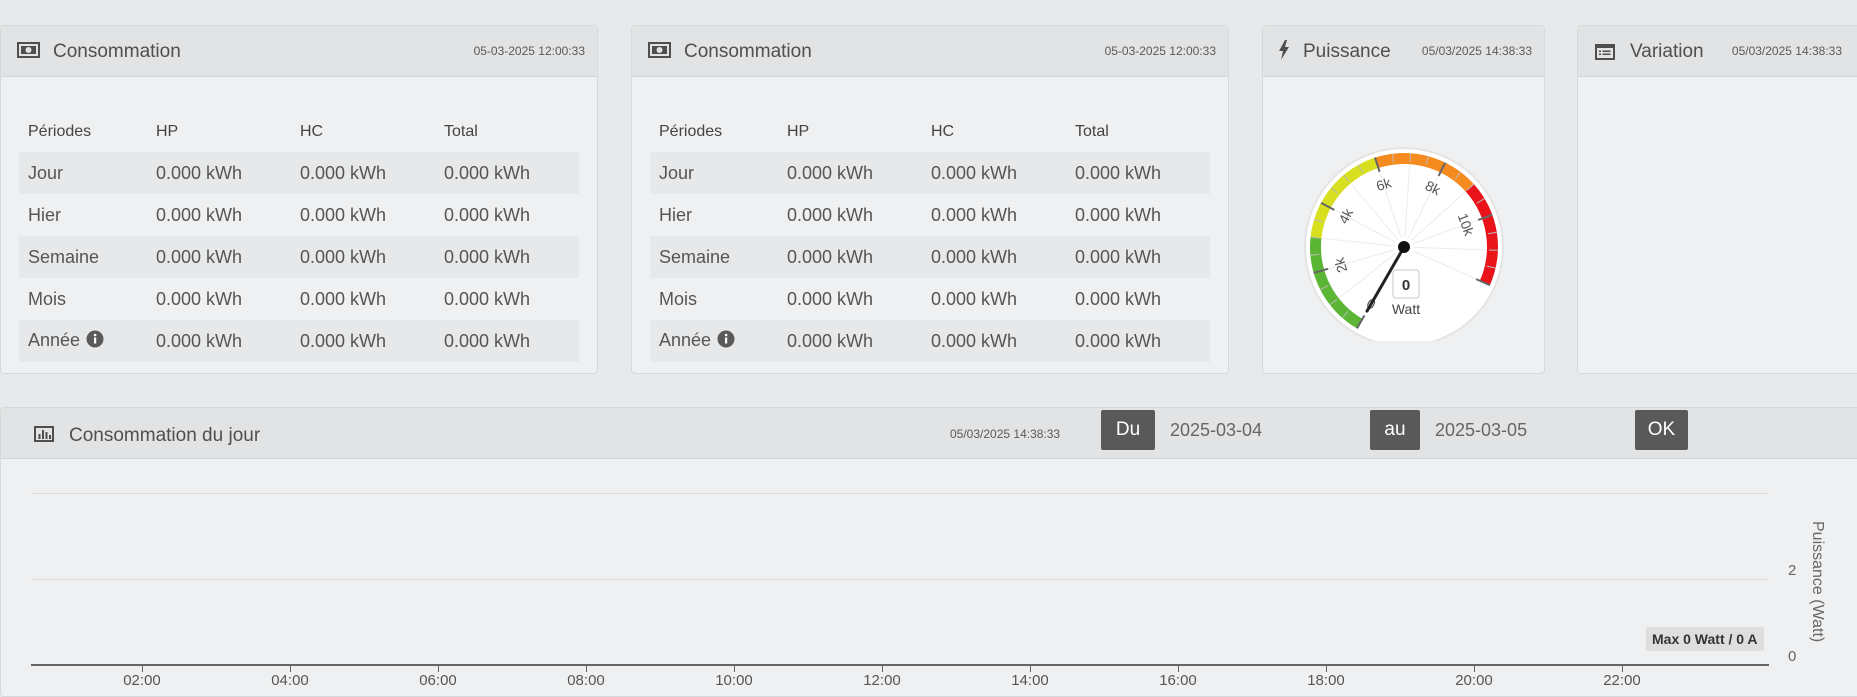 This screenshot has width=1857, height=697. What do you see at coordinates (1406, 309) in the screenshot?
I see `gauge-unit: Watt` at bounding box center [1406, 309].